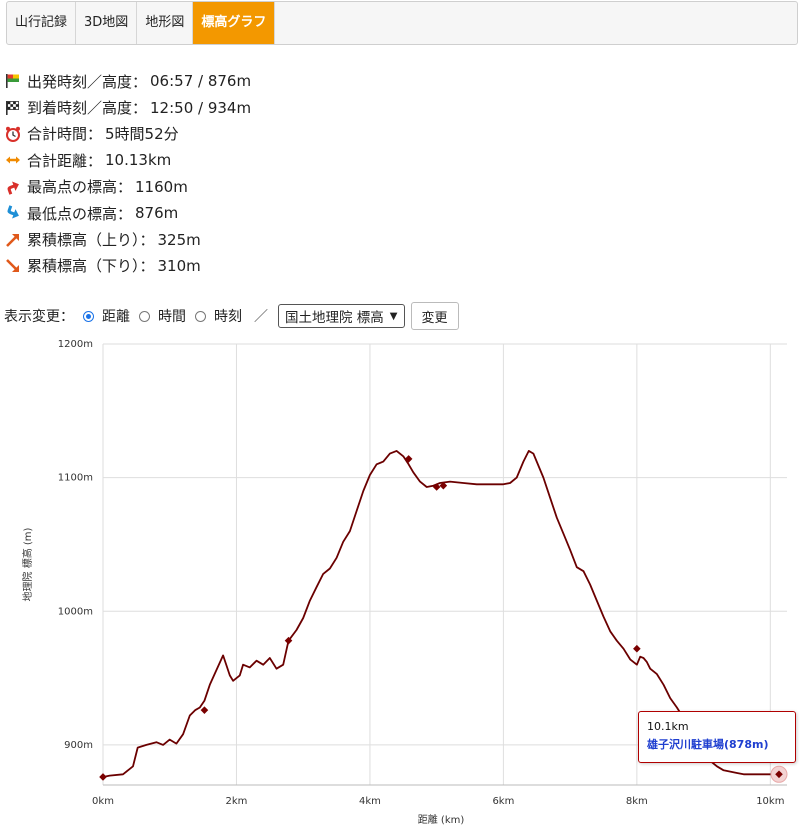 The width and height of the screenshot is (800, 833). I want to click on radio-time-dot, so click(144, 316).